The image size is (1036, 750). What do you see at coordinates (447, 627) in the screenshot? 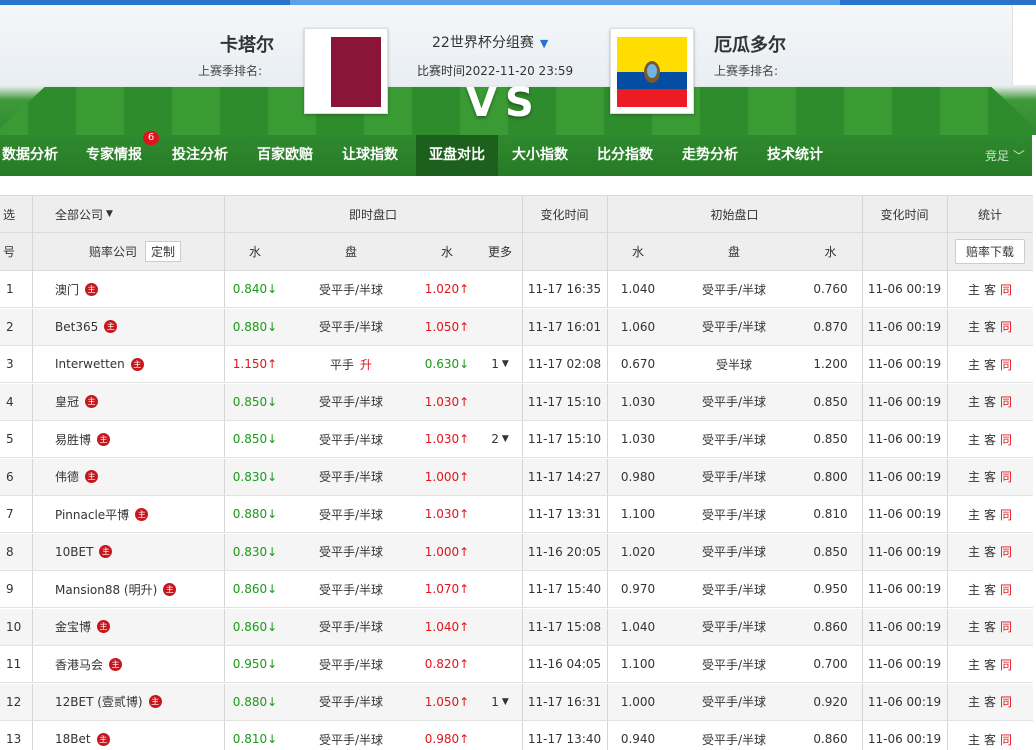
I see `live-water-2: 1.040 ↑` at bounding box center [447, 627].